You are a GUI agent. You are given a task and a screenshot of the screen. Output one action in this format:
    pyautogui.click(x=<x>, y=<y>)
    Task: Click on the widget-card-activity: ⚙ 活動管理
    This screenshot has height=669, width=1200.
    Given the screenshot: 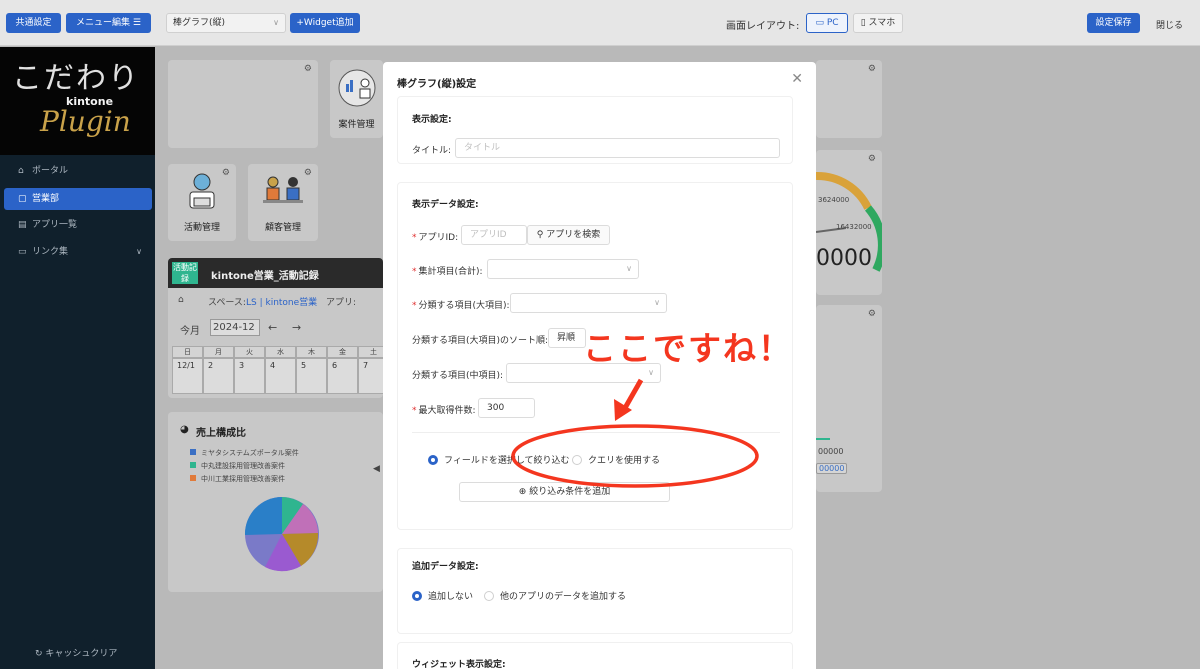 What is the action you would take?
    pyautogui.click(x=202, y=202)
    